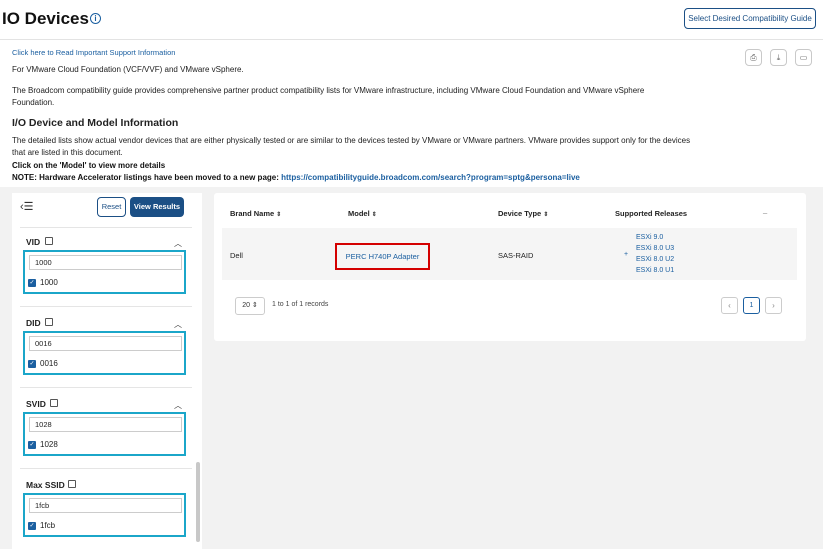 The width and height of the screenshot is (823, 549). What do you see at coordinates (649, 237) in the screenshot?
I see `release-link: ESXi 9.0` at bounding box center [649, 237].